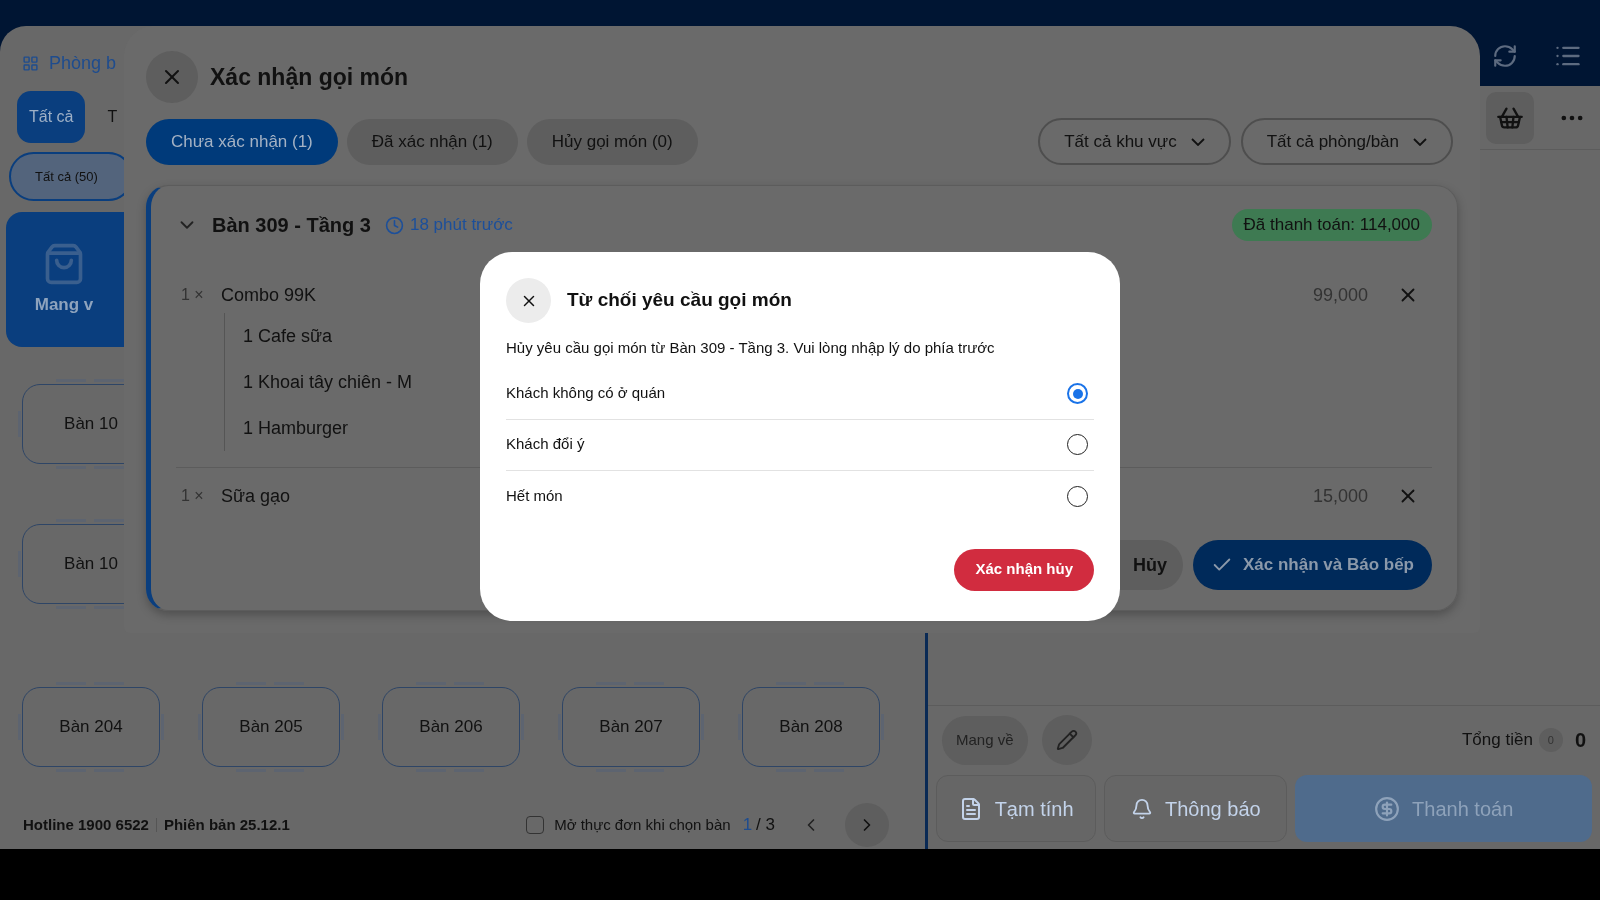 The image size is (1600, 900). What do you see at coordinates (51, 117) in the screenshot?
I see `area-tab: Tất cả` at bounding box center [51, 117].